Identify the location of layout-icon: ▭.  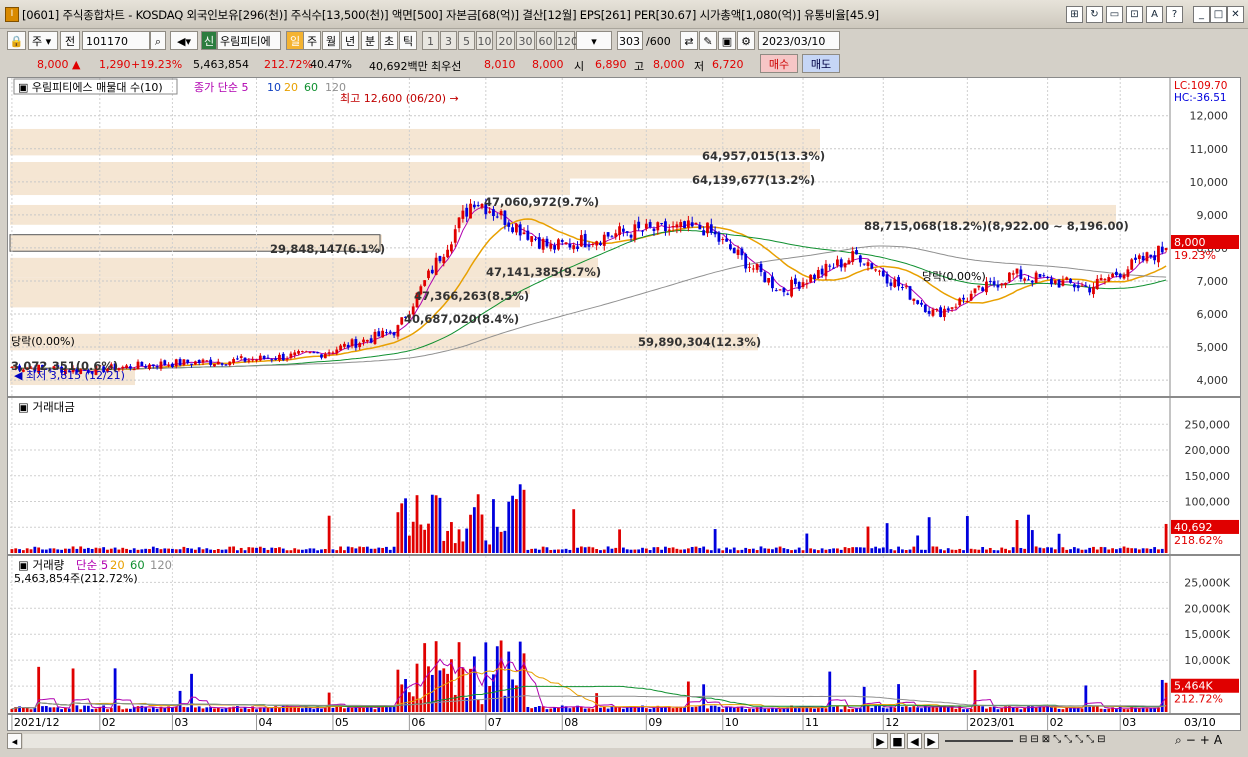
(1114, 14).